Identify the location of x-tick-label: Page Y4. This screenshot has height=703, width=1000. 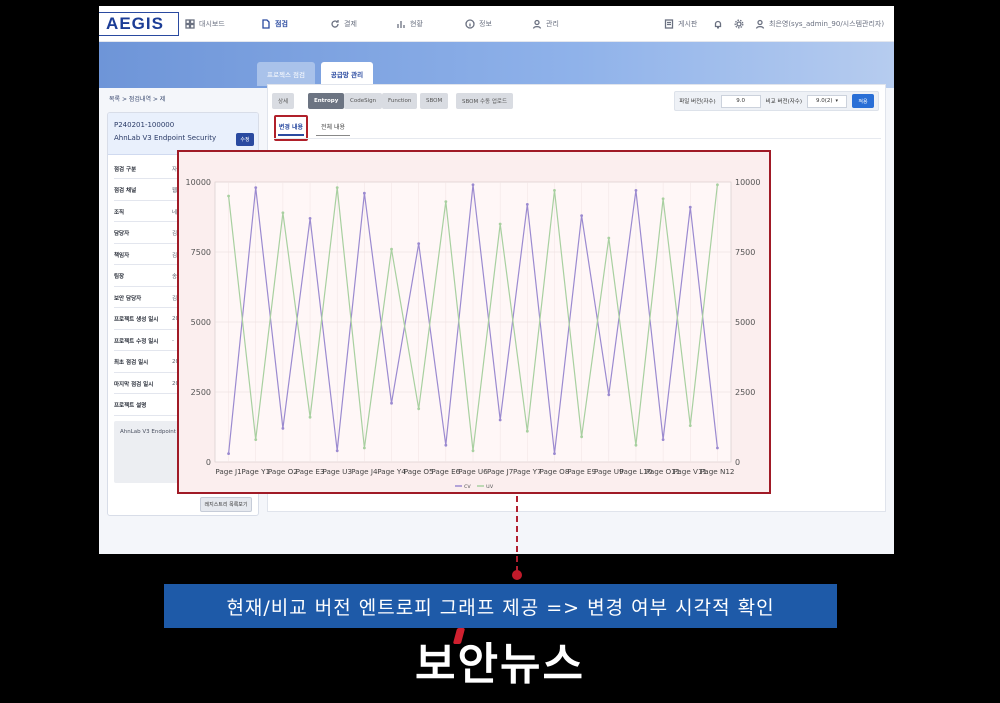
(391, 471).